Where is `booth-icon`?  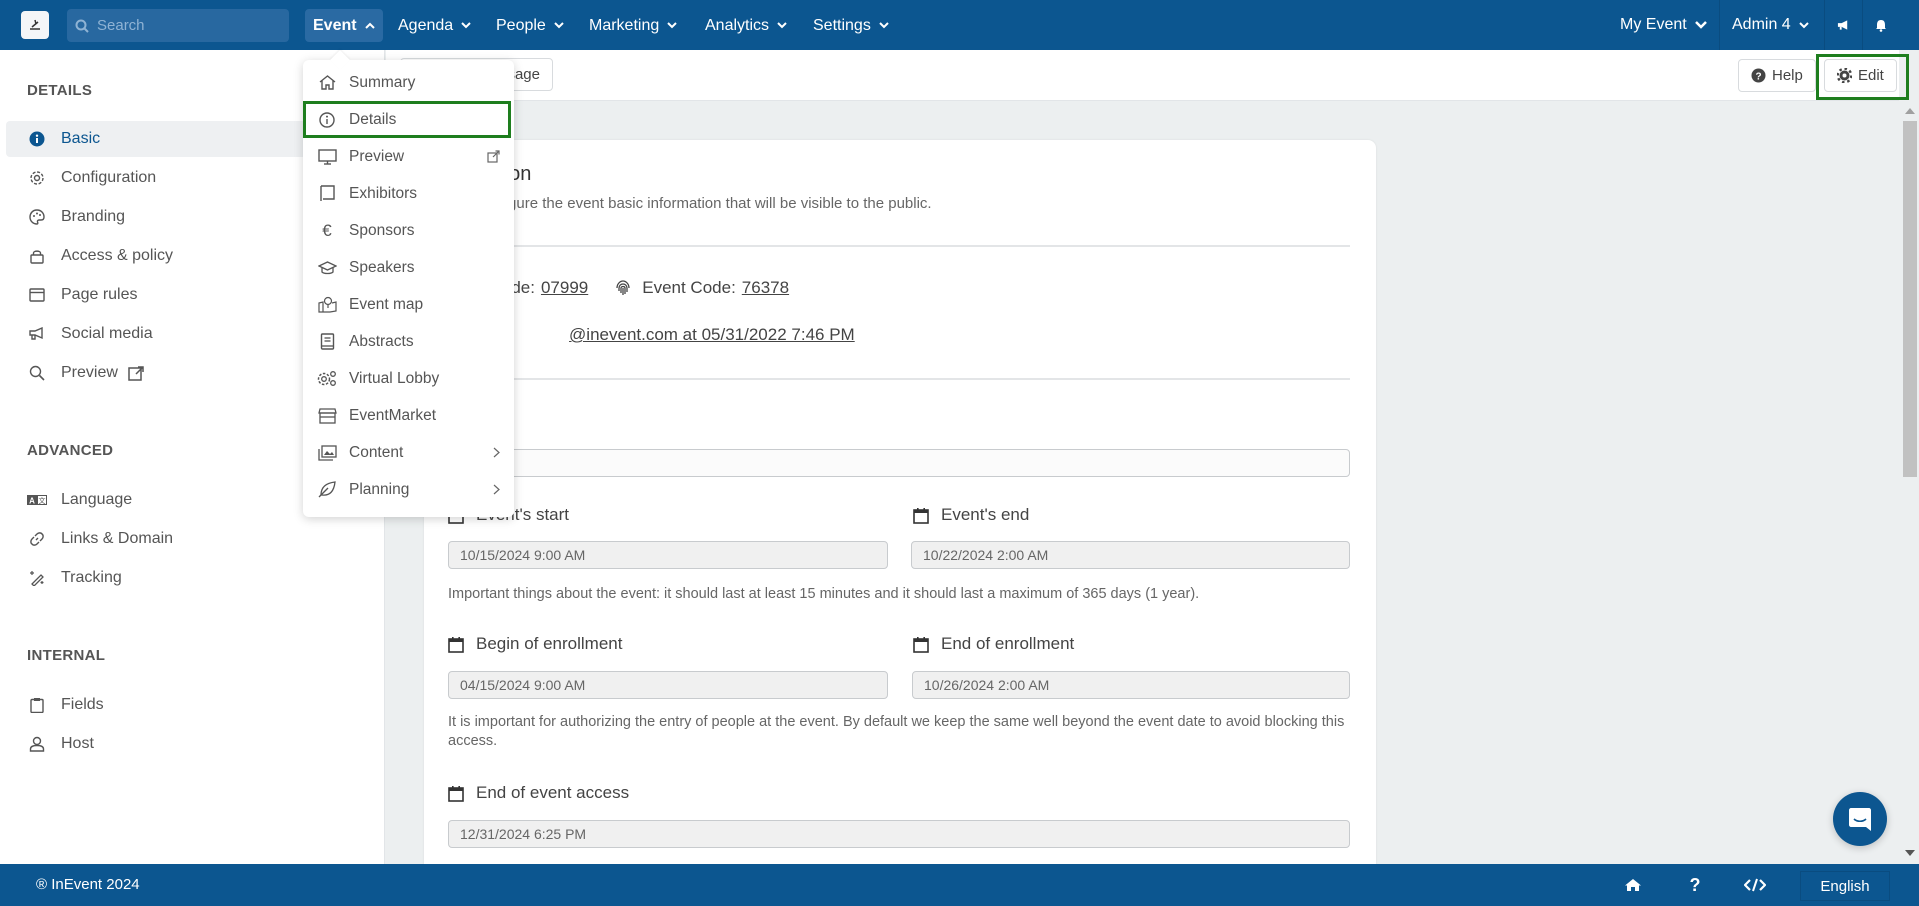 booth-icon is located at coordinates (327, 194).